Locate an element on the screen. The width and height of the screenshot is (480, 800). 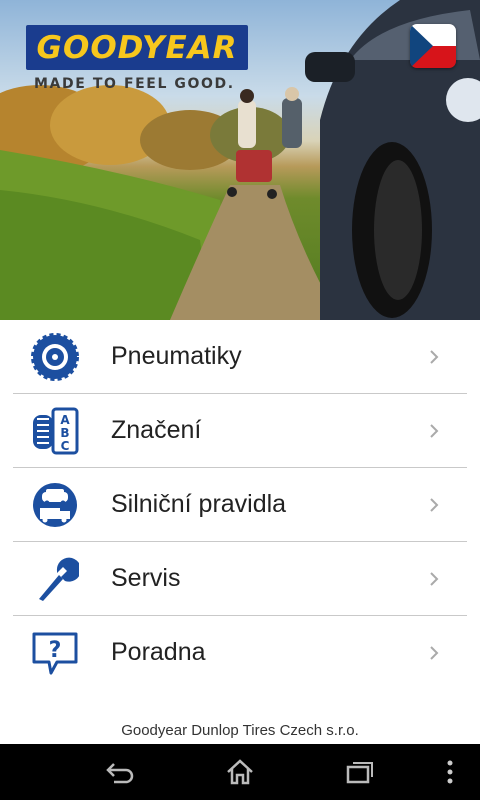
svg-text: C is located at coordinates (65, 446).